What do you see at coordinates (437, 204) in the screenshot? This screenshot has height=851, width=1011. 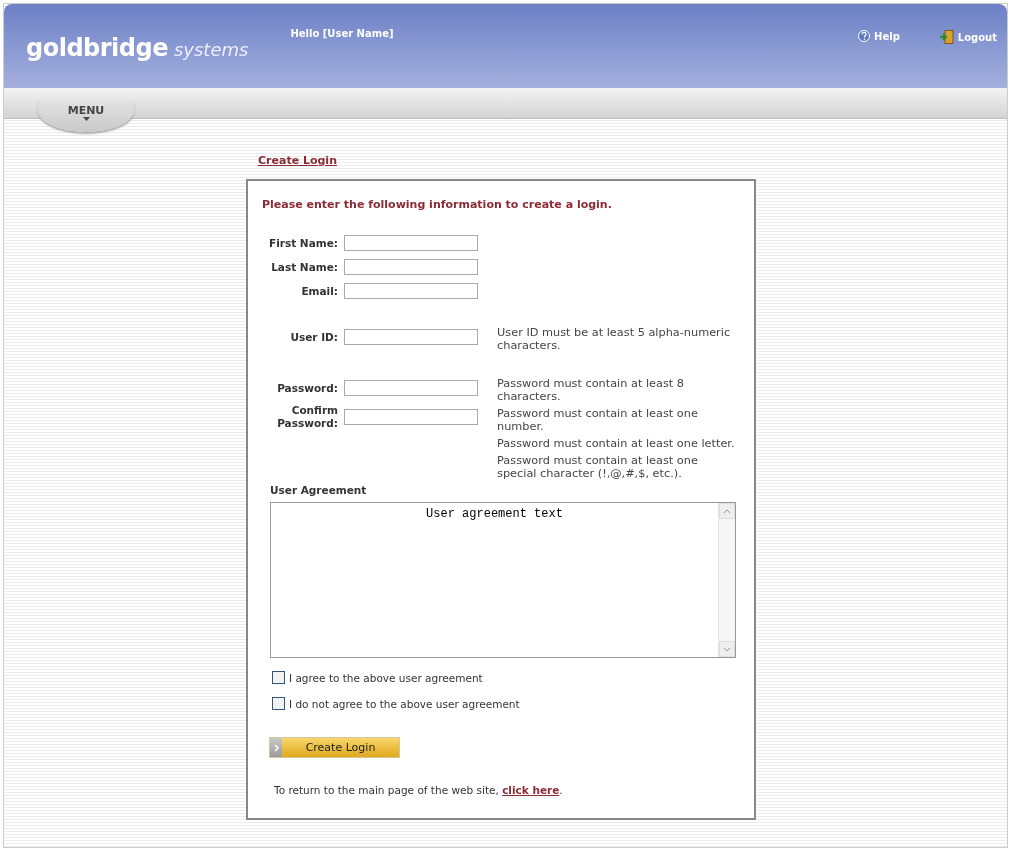 I see `intro-text: Please enter the following information to create a login.` at bounding box center [437, 204].